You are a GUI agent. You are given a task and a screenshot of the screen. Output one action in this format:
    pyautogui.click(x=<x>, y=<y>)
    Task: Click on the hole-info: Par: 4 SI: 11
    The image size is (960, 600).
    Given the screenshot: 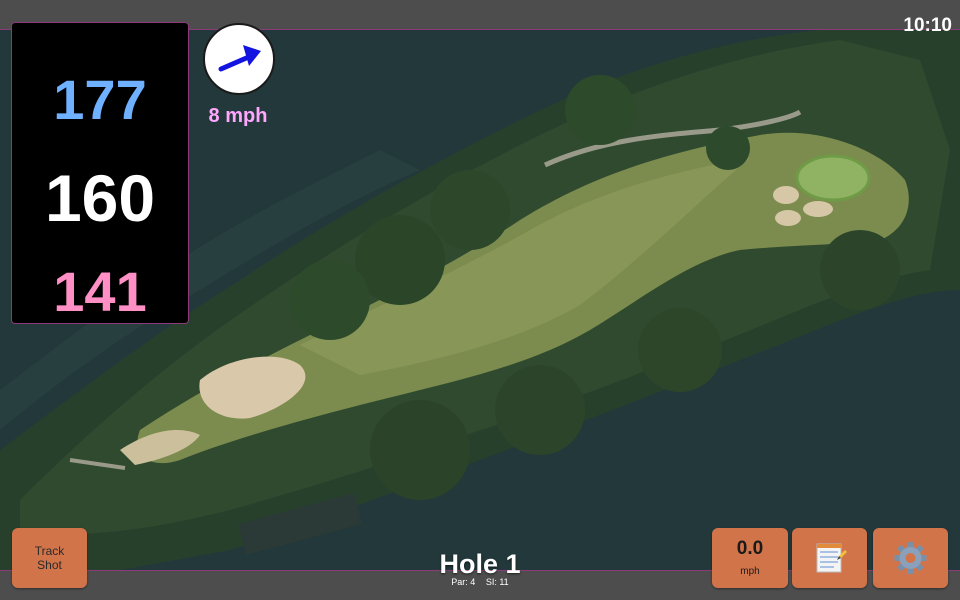 What is the action you would take?
    pyautogui.click(x=480, y=582)
    